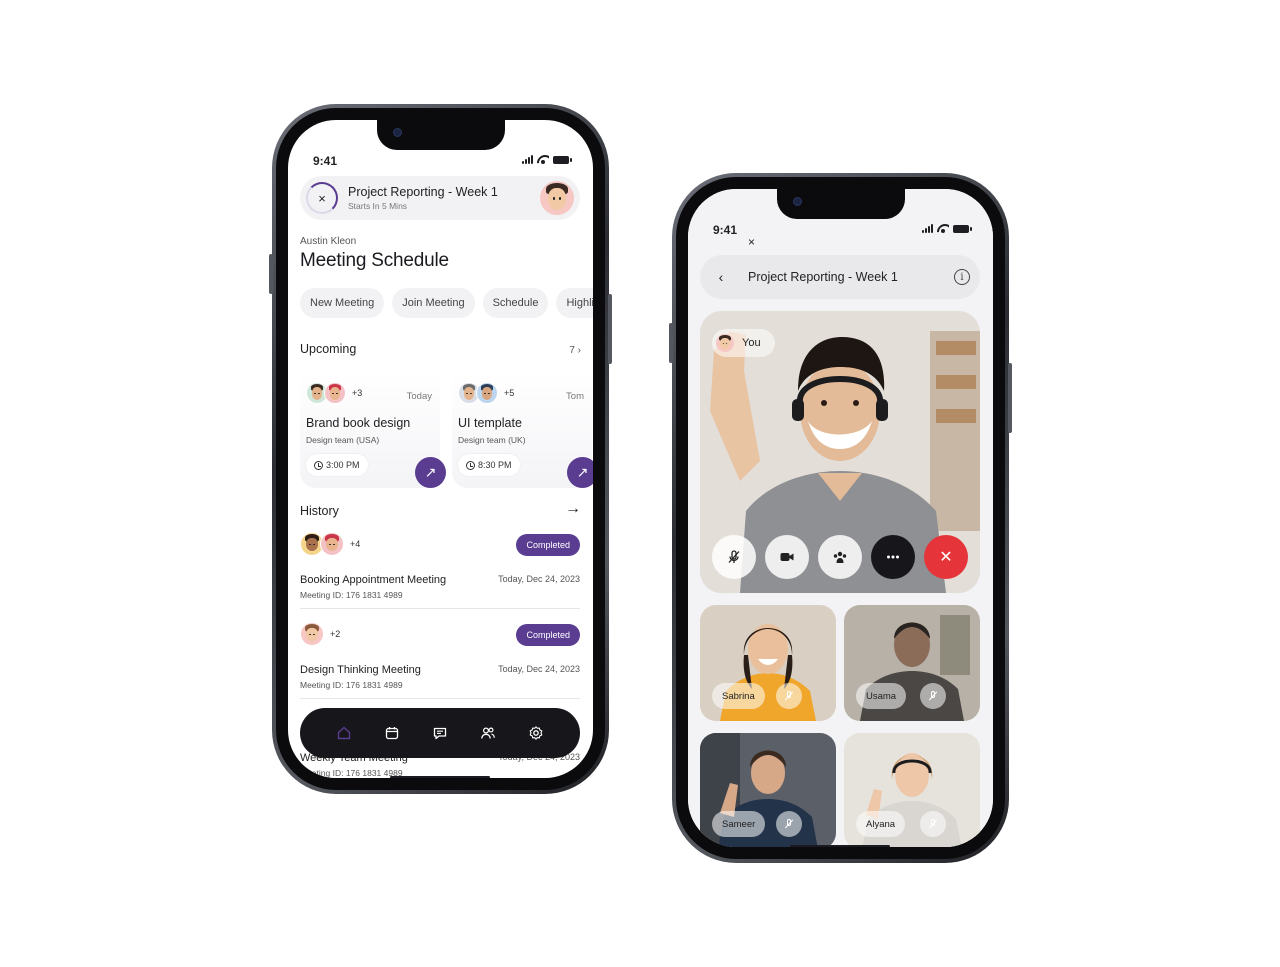 This screenshot has width=1280, height=967. I want to click on home-icon, so click(344, 733).